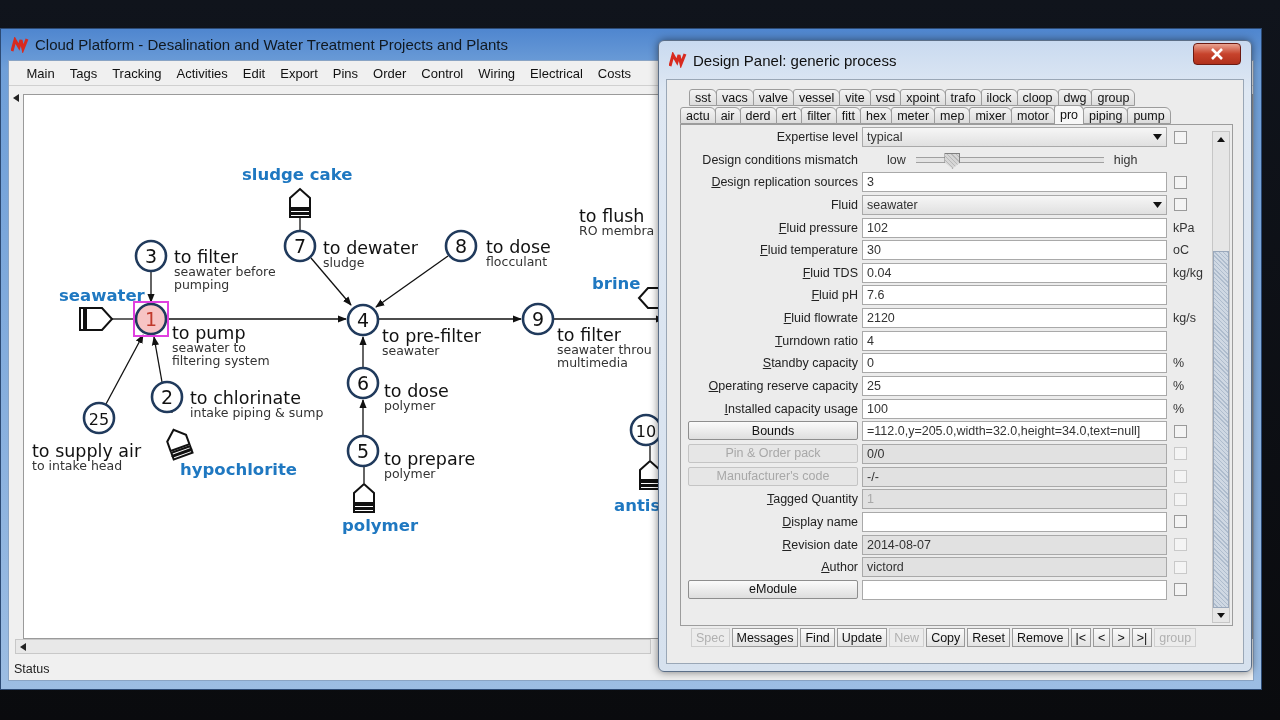  Describe the element at coordinates (1014, 386) in the screenshot. I see `input-field: 25` at that location.